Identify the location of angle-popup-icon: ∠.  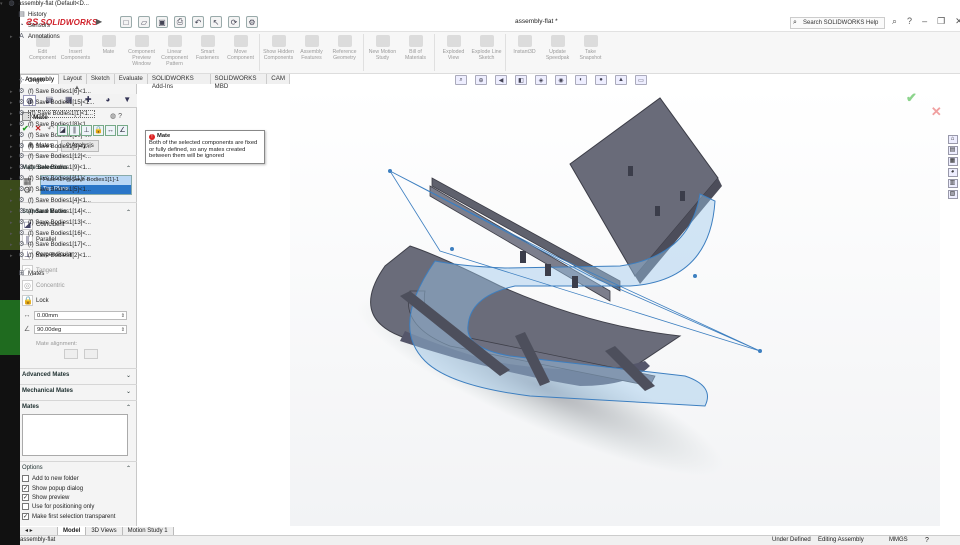
(122, 130).